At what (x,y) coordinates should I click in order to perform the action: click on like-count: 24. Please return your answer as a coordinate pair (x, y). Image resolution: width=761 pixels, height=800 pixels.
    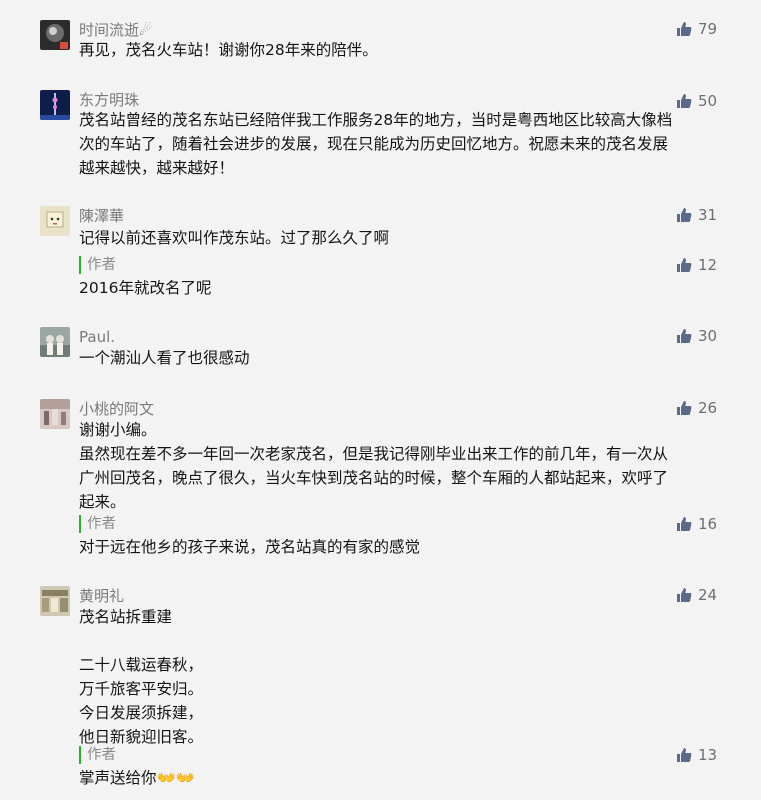
    Looking at the image, I should click on (708, 595).